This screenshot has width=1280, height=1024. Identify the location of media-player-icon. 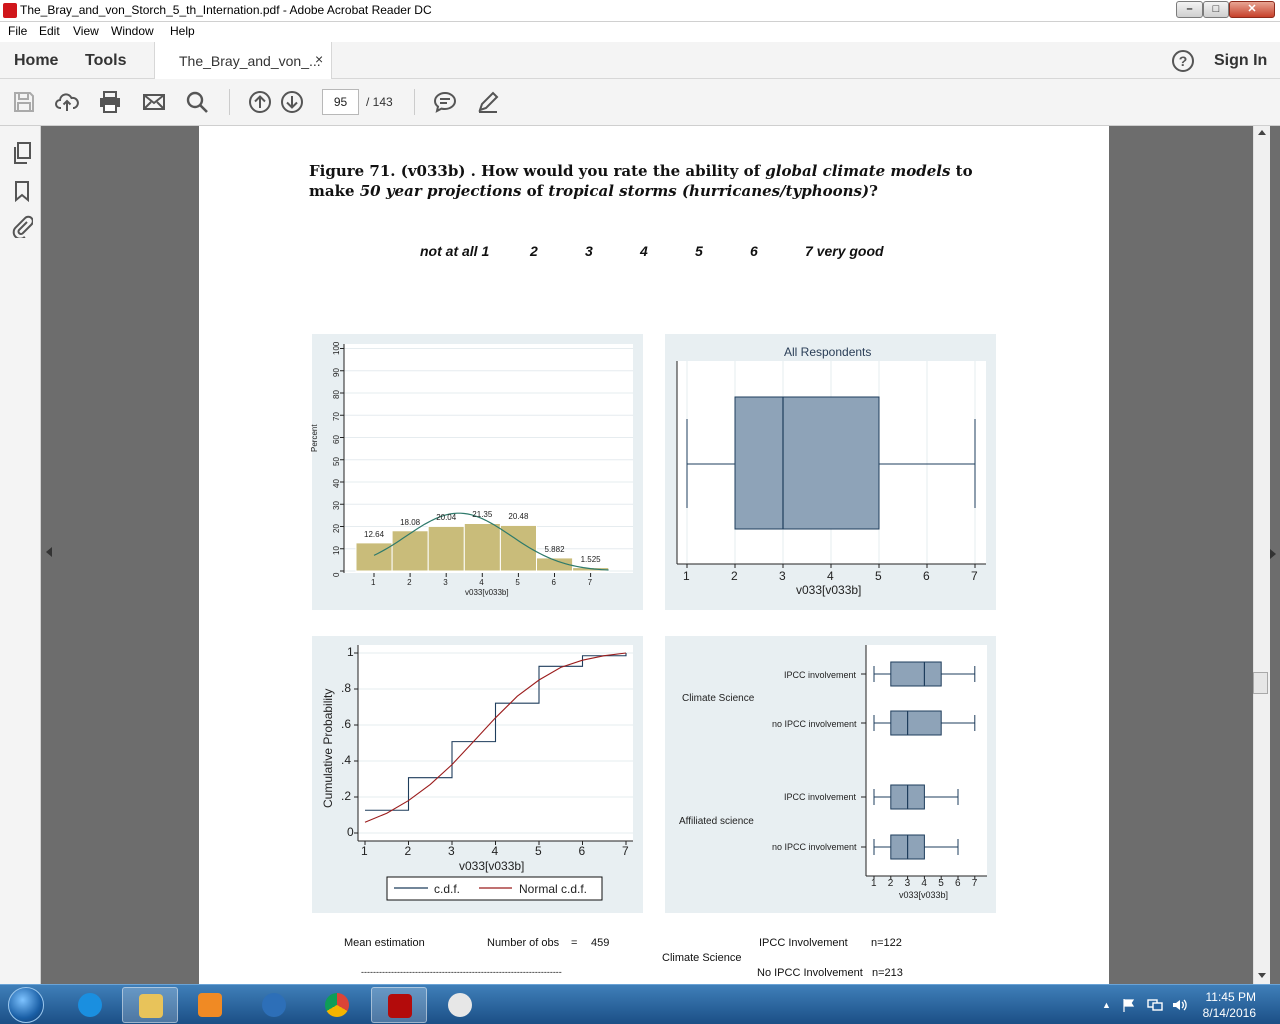
(210, 1005).